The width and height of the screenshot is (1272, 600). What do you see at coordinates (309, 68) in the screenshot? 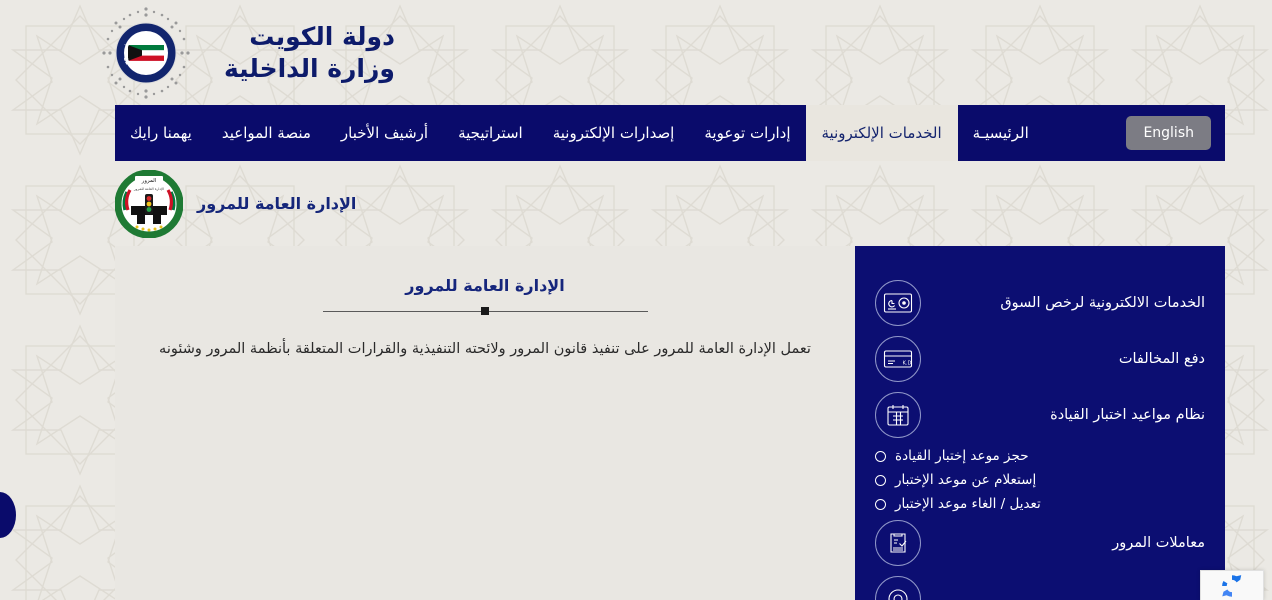
I see `ministry-name: وزارة الداخلية` at bounding box center [309, 68].